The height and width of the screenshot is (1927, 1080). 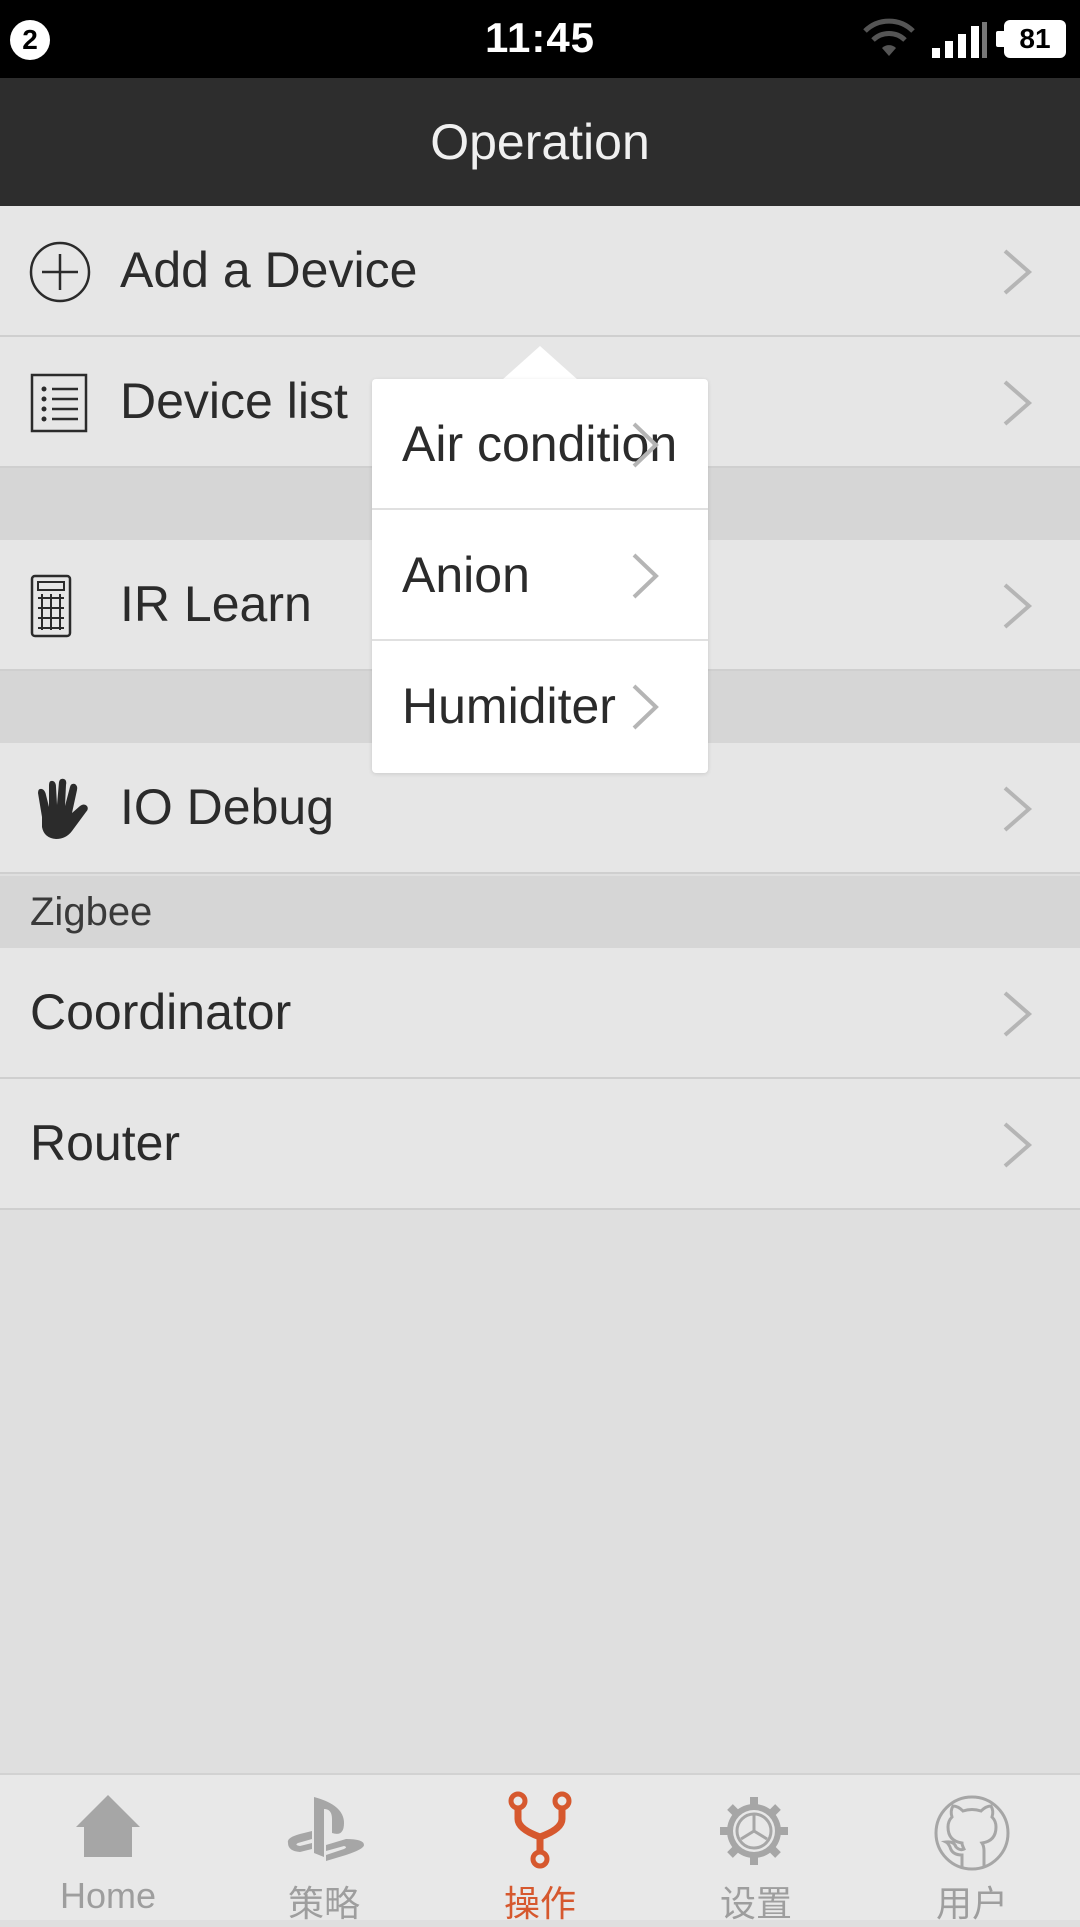 I want to click on add-device-label: Add a Device, so click(x=269, y=270).